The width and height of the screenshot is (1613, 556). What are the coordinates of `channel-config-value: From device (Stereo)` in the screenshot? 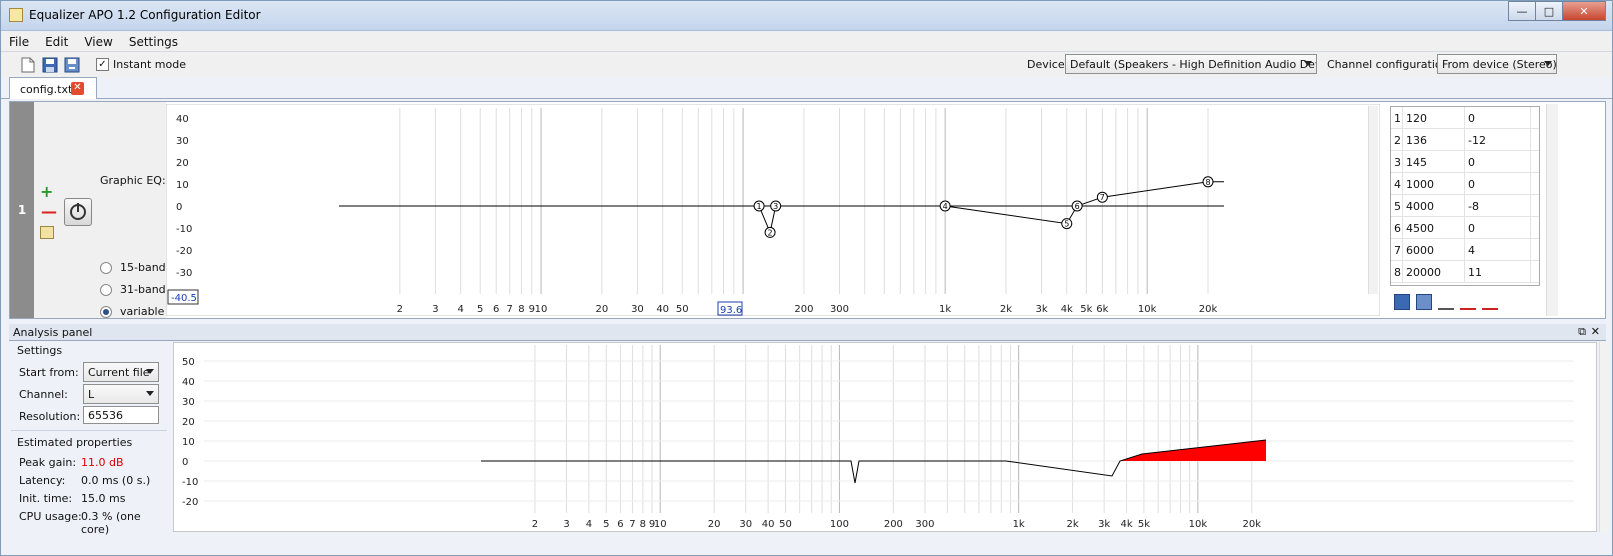 It's located at (1499, 64).